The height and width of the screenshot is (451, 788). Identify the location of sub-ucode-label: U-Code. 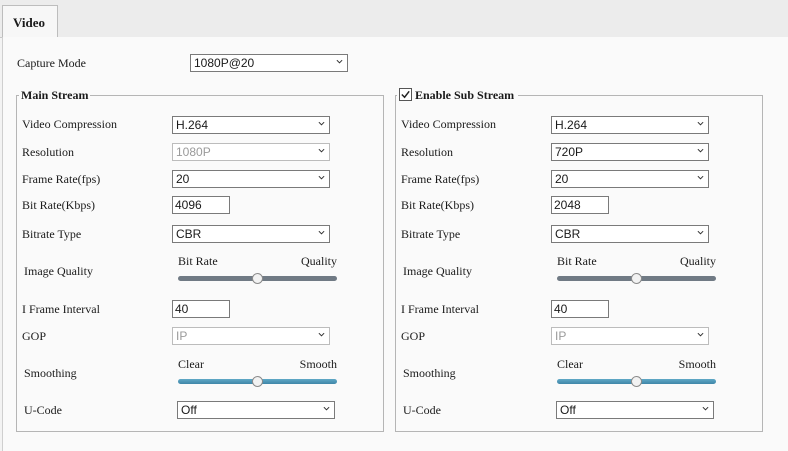
(422, 410).